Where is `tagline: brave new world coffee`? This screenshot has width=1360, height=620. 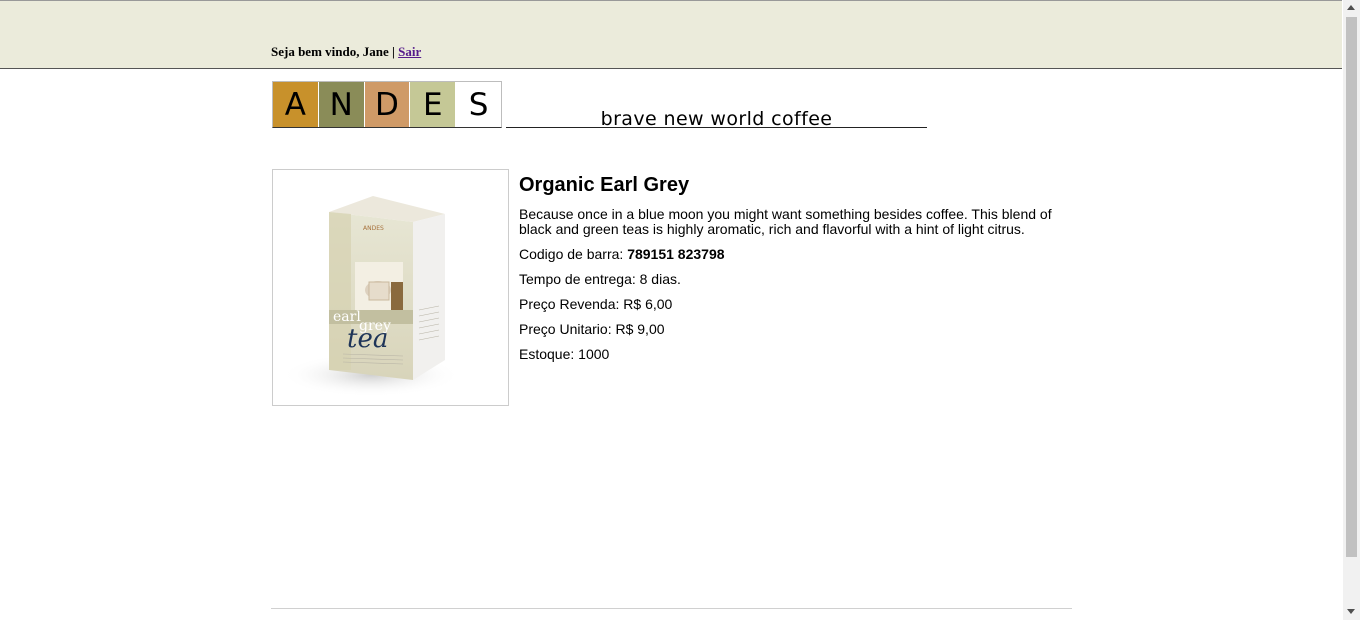 tagline: brave new world coffee is located at coordinates (716, 118).